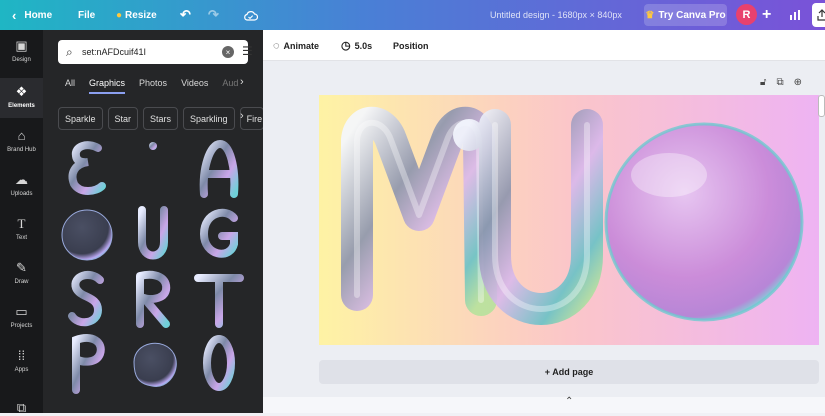 The image size is (825, 416). I want to click on bottom-bar: ⌃, so click(544, 404).